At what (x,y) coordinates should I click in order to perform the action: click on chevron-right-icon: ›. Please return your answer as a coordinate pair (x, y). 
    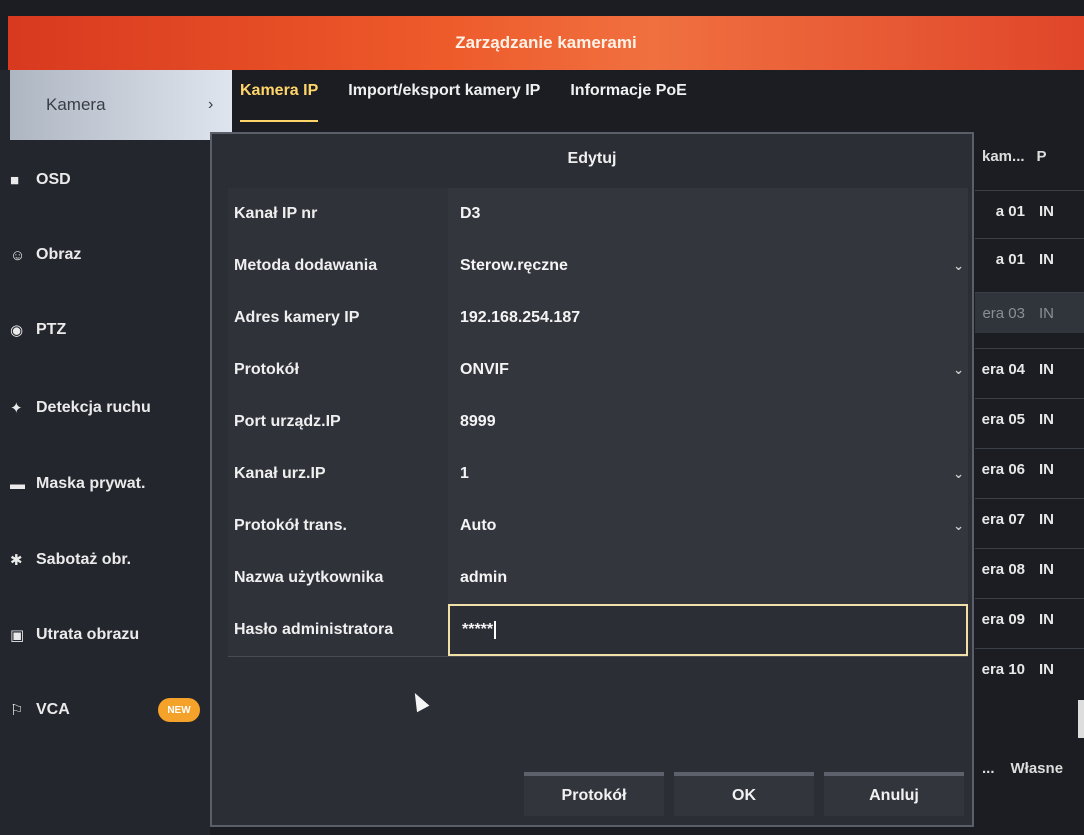
    Looking at the image, I should click on (211, 104).